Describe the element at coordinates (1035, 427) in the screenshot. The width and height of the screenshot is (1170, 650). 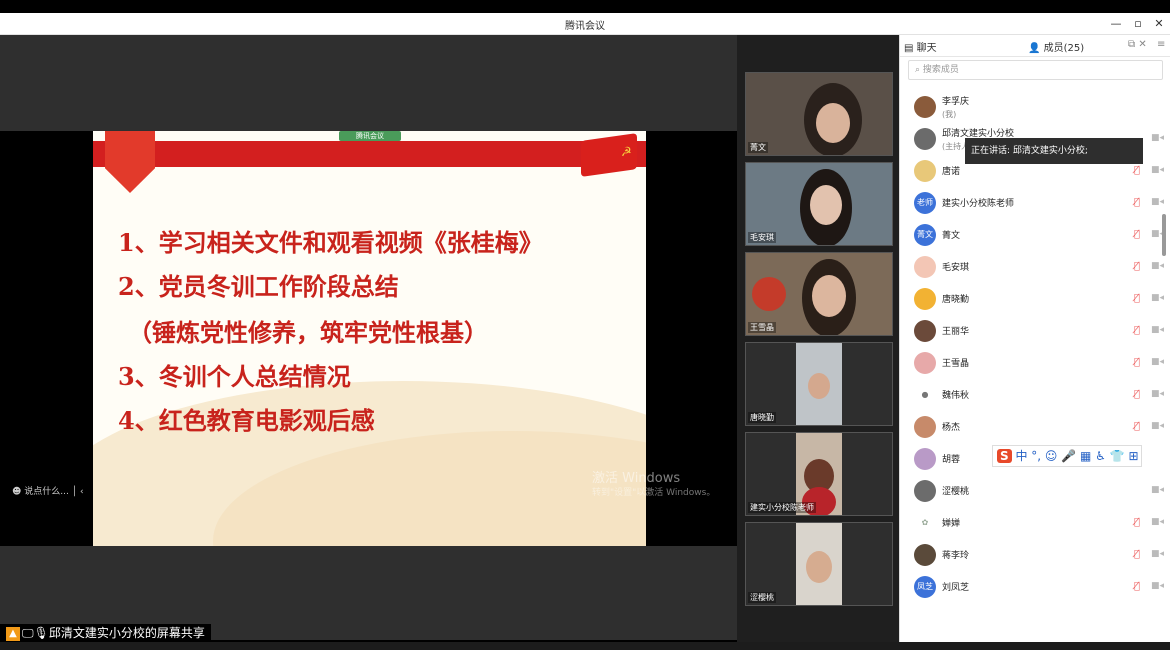
I see `member-row: 杨杰 🎙̸ ■◂` at that location.